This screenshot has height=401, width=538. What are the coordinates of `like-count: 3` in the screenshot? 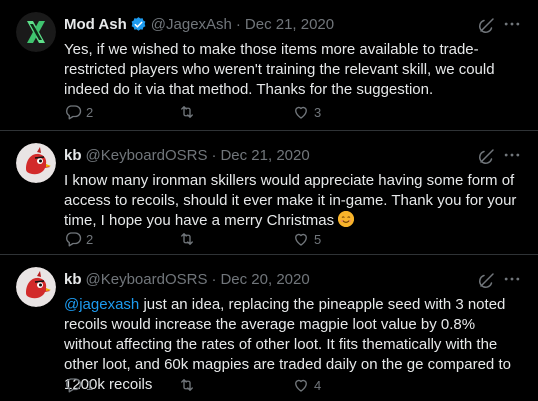 It's located at (318, 112).